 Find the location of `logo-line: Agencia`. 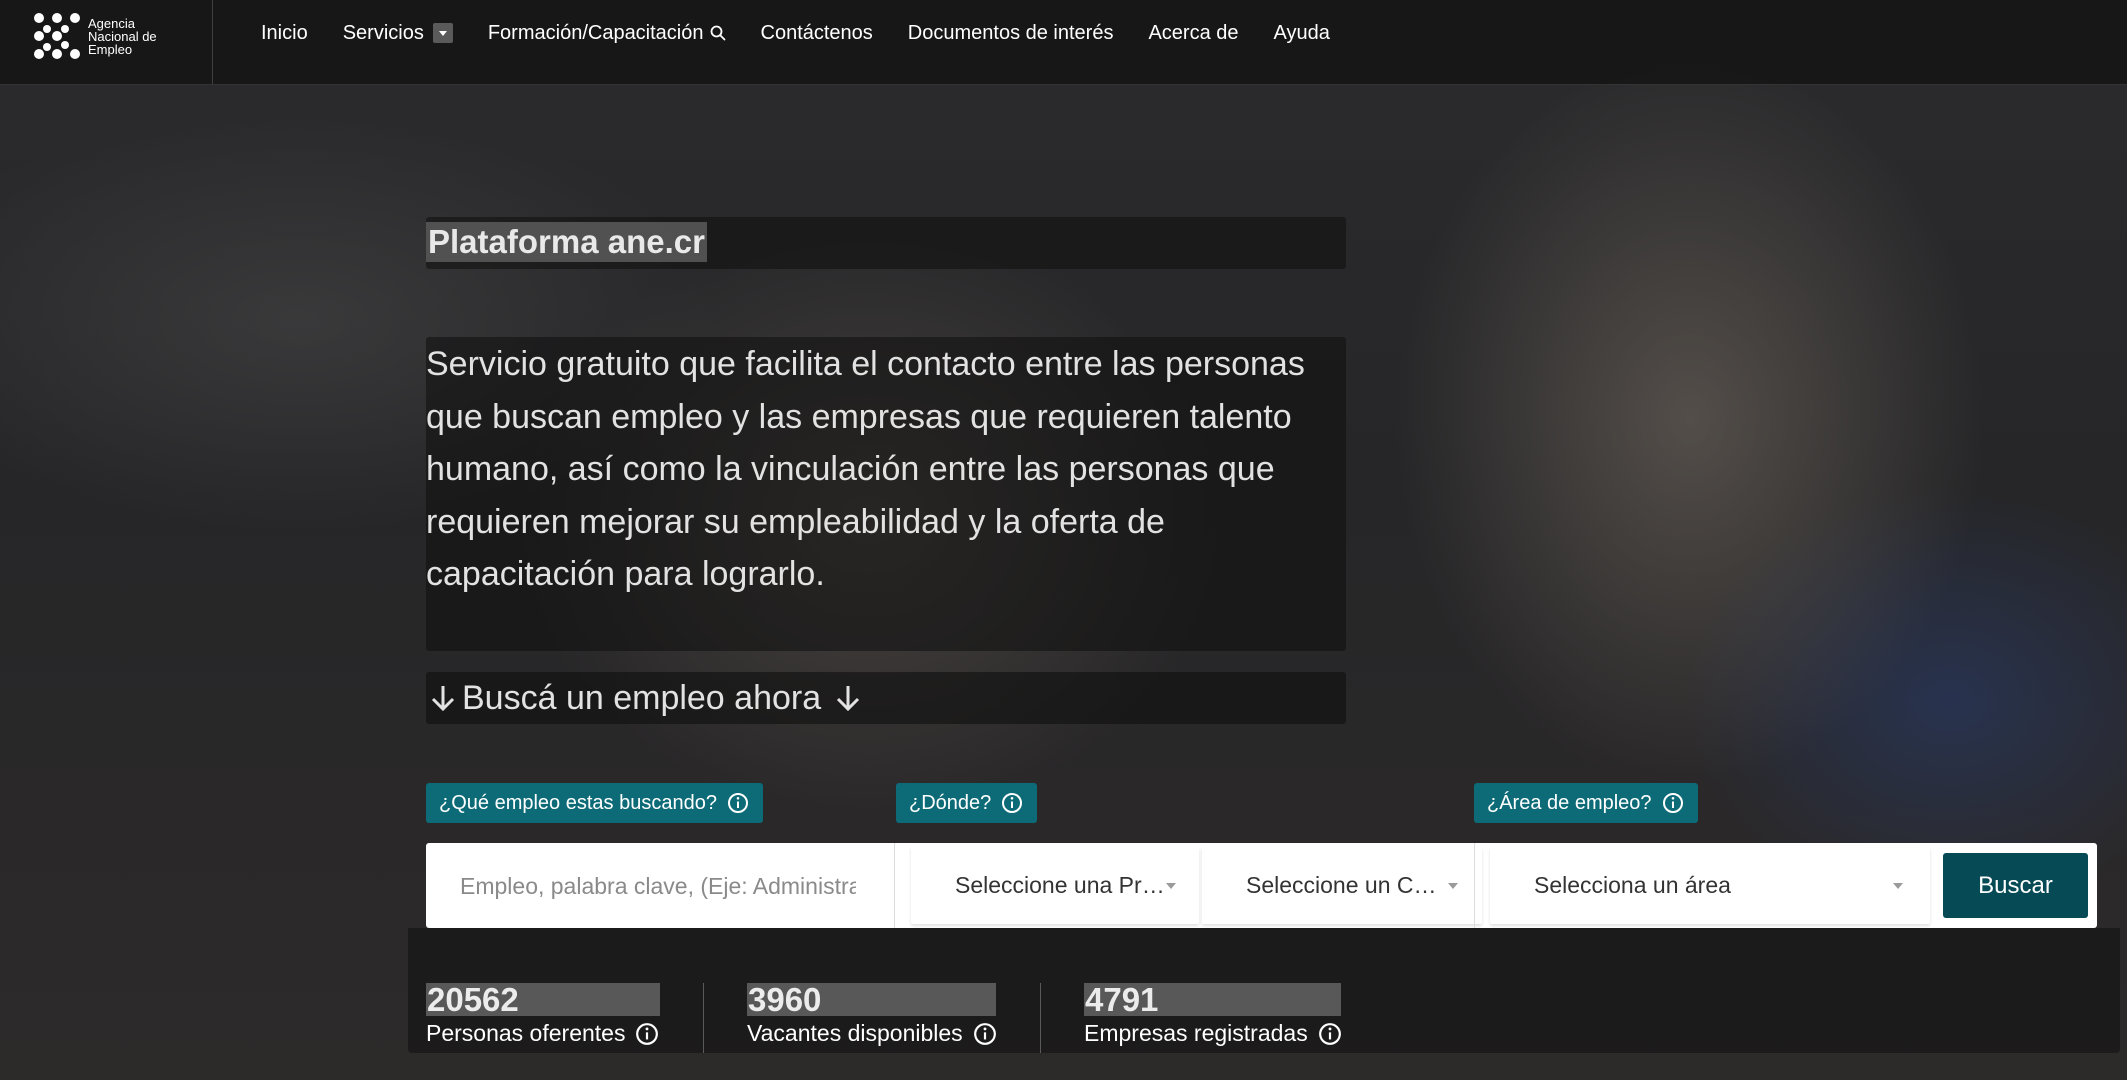

logo-line: Agencia is located at coordinates (111, 23).